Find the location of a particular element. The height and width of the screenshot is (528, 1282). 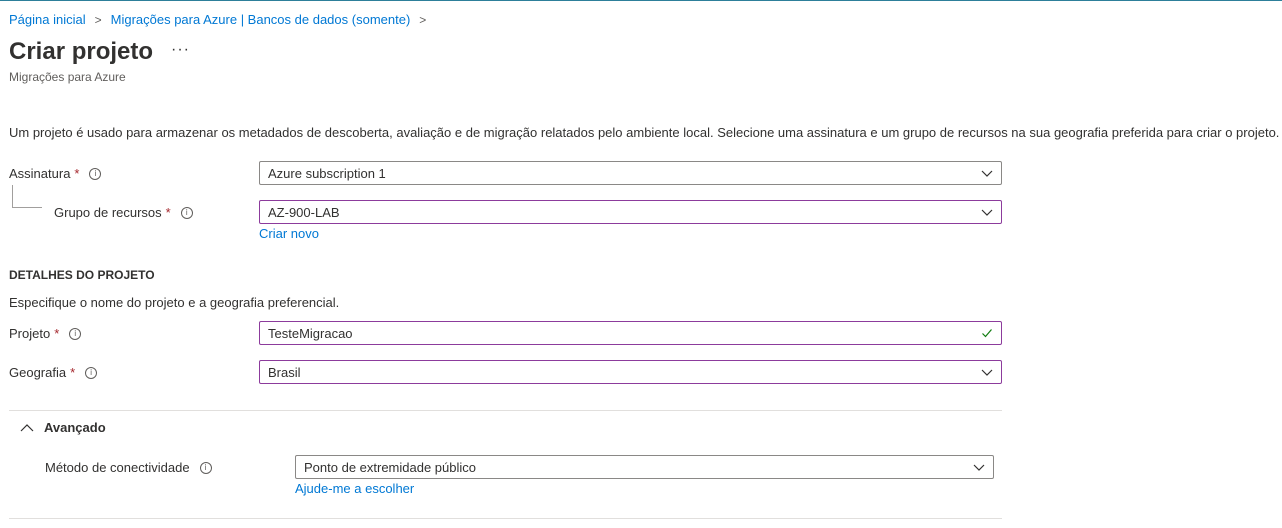

geography-select: Brasil is located at coordinates (630, 372).